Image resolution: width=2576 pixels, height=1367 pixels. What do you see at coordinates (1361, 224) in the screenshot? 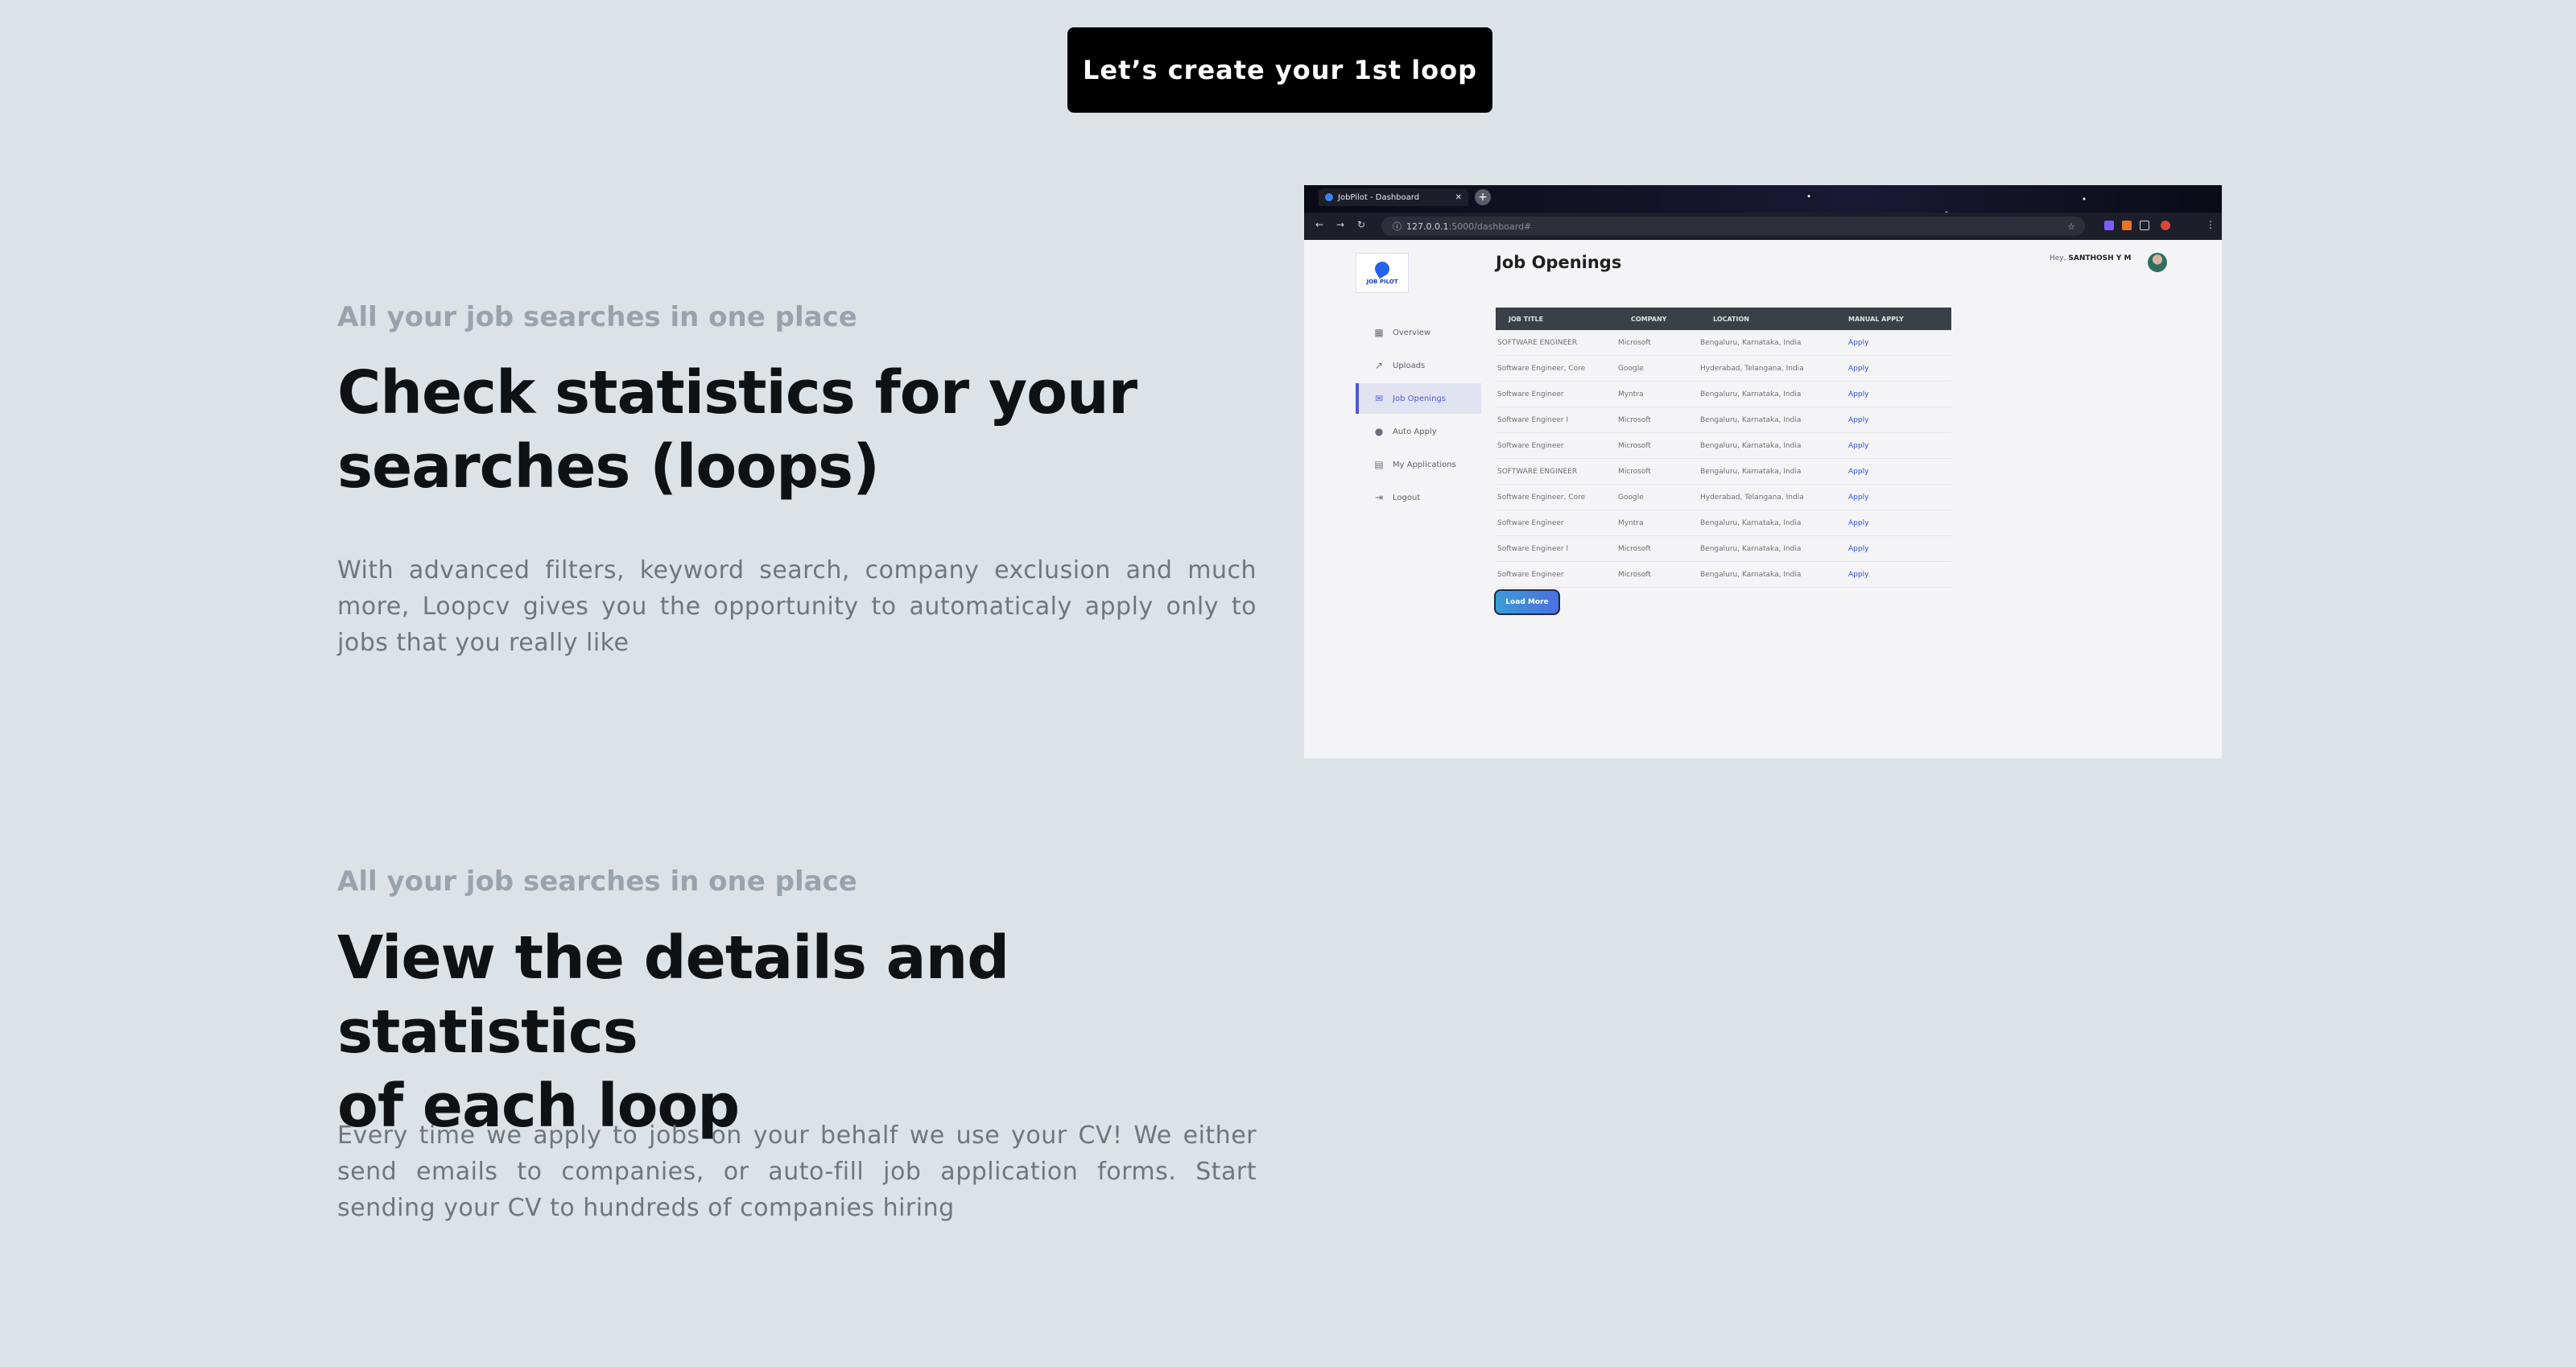
I see `reload-icon: ↻` at bounding box center [1361, 224].